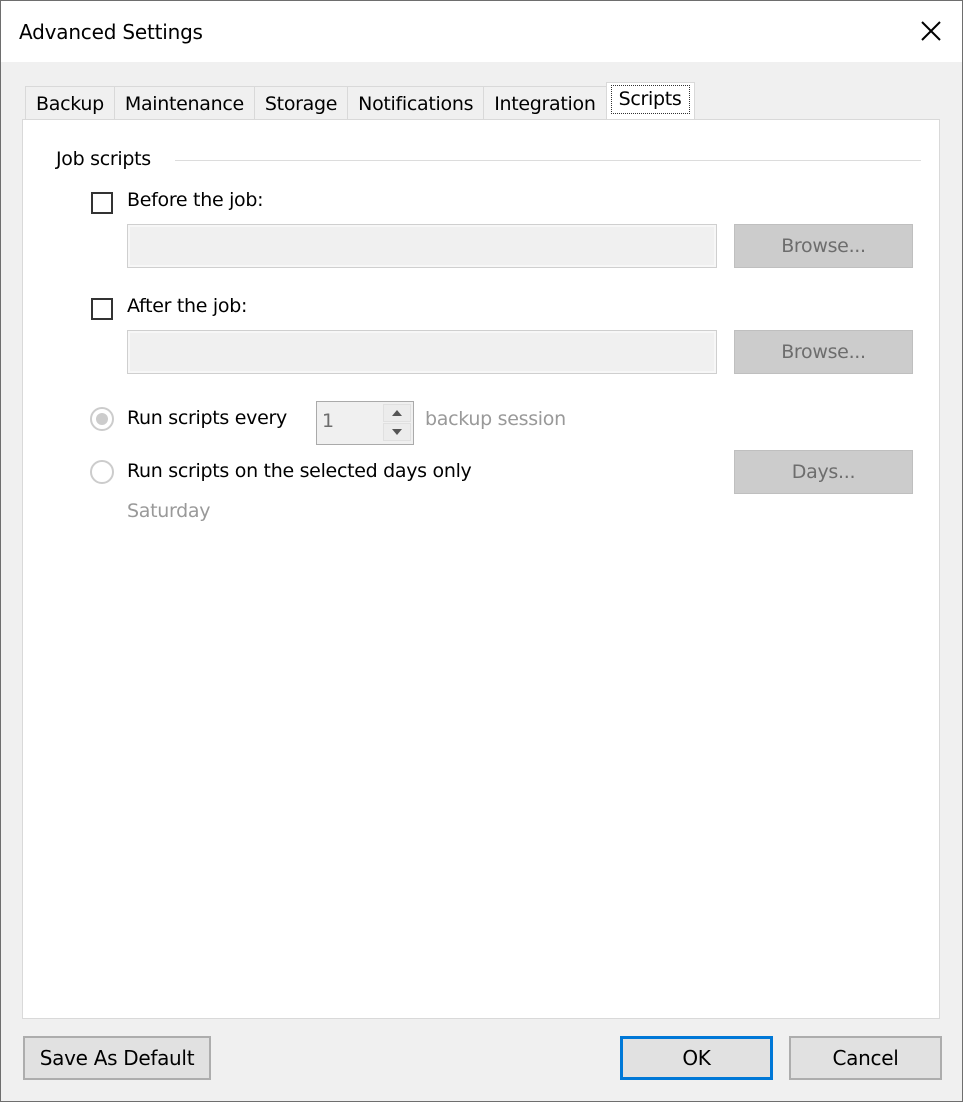  Describe the element at coordinates (422, 246) in the screenshot. I see `before-job-path-input` at that location.